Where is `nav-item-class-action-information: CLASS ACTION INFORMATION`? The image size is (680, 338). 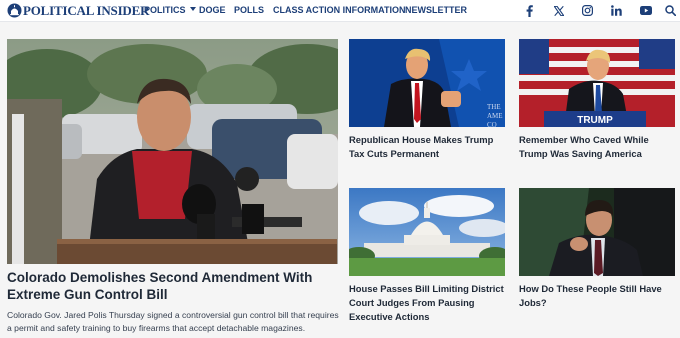 nav-item-class-action-information: CLASS ACTION INFORMATION is located at coordinates (339, 10).